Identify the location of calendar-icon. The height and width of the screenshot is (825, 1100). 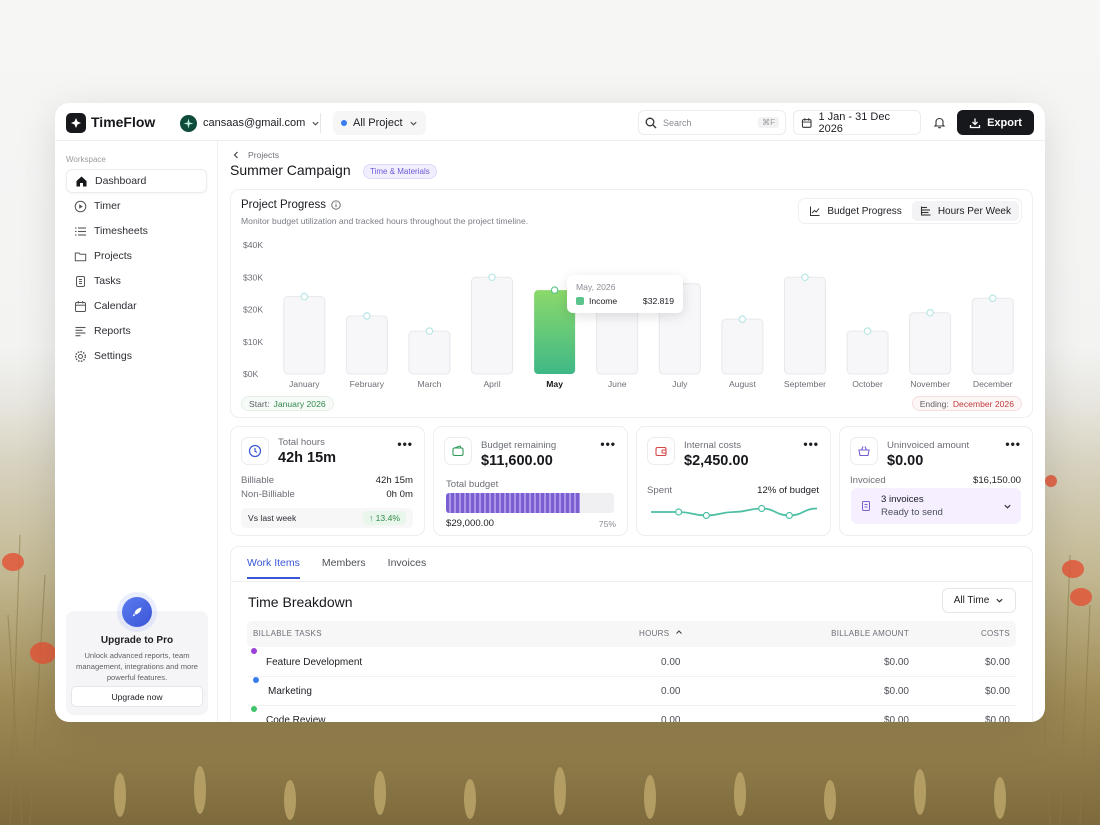
(80, 306).